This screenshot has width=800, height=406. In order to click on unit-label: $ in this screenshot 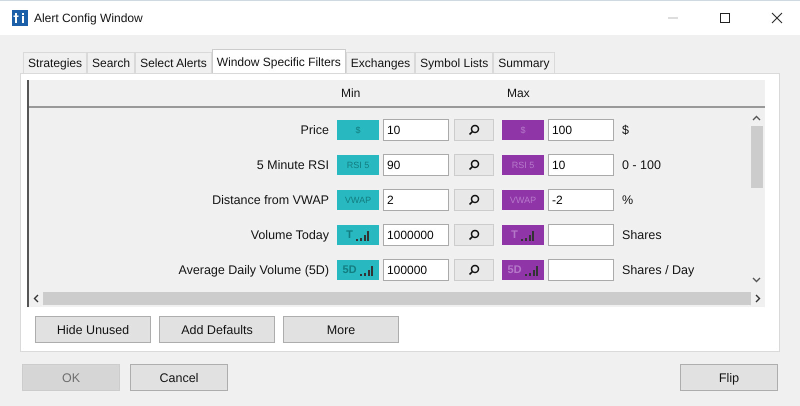, I will do `click(625, 130)`.